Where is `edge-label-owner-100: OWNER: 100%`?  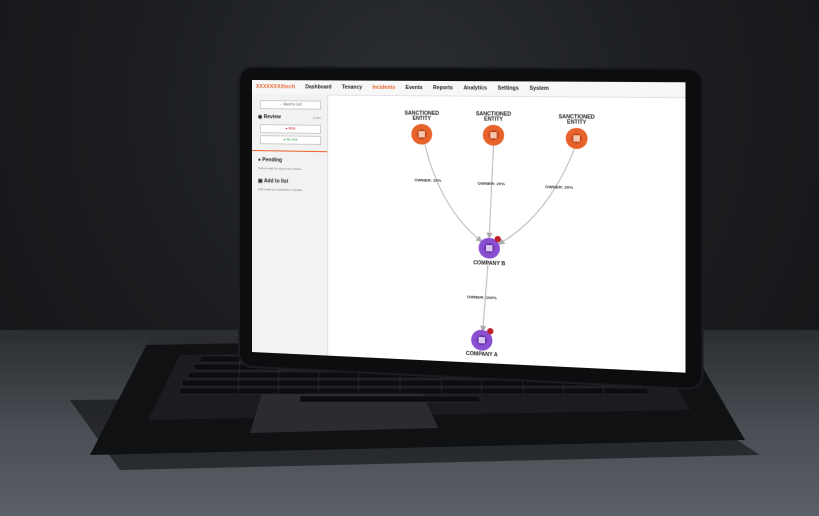
edge-label-owner-100: OWNER: 100% is located at coordinates (481, 297).